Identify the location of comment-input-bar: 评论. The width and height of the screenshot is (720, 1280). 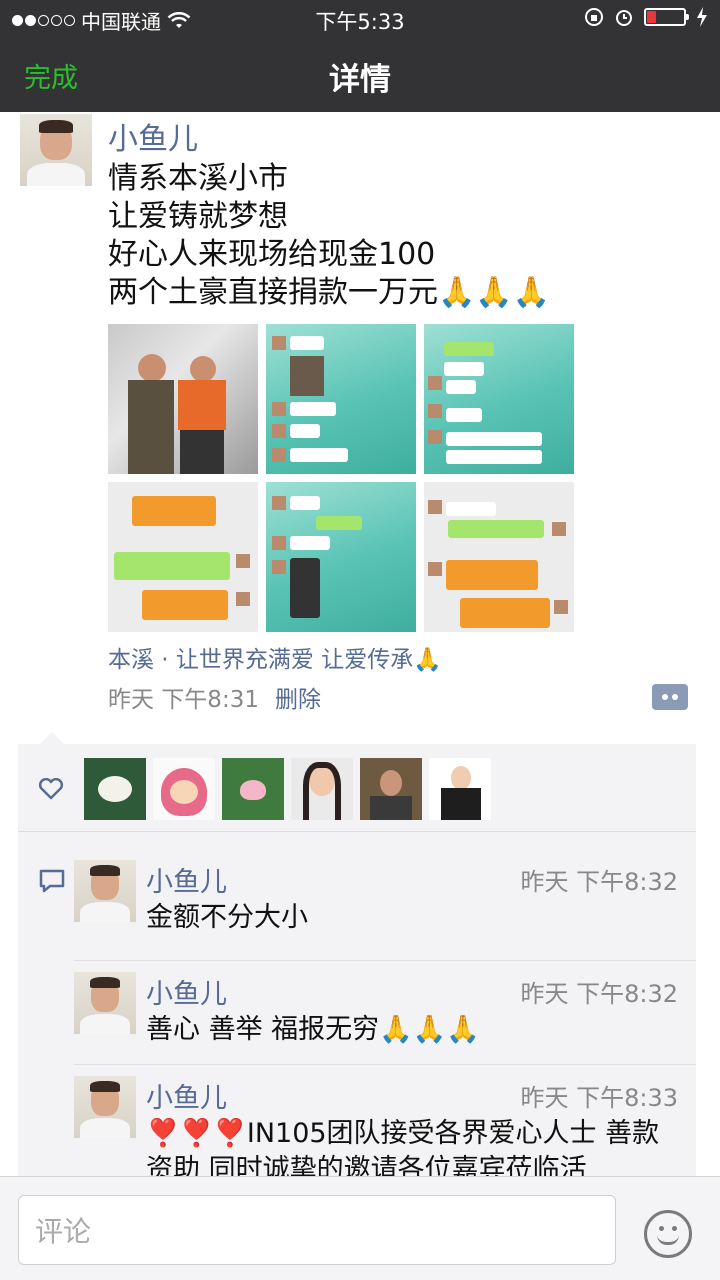
(360, 1228).